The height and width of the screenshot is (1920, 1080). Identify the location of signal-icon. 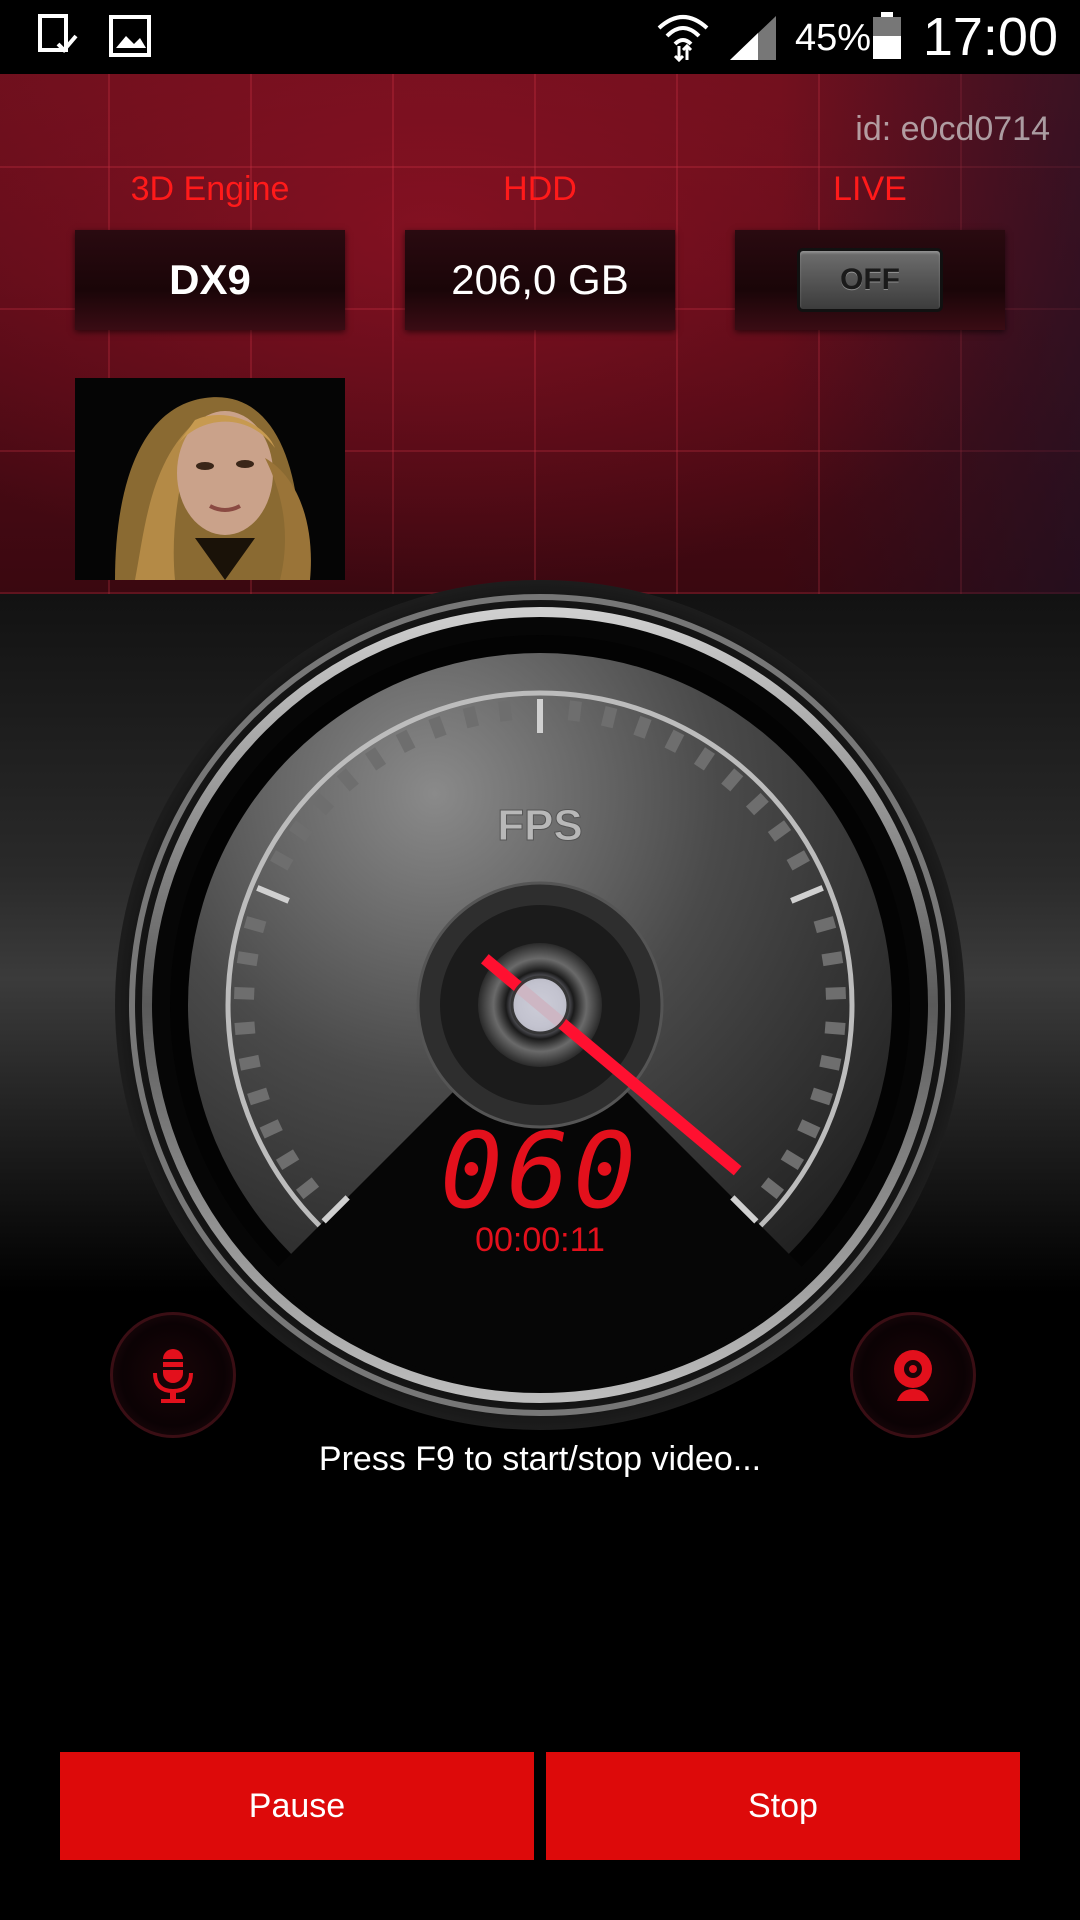
(753, 40).